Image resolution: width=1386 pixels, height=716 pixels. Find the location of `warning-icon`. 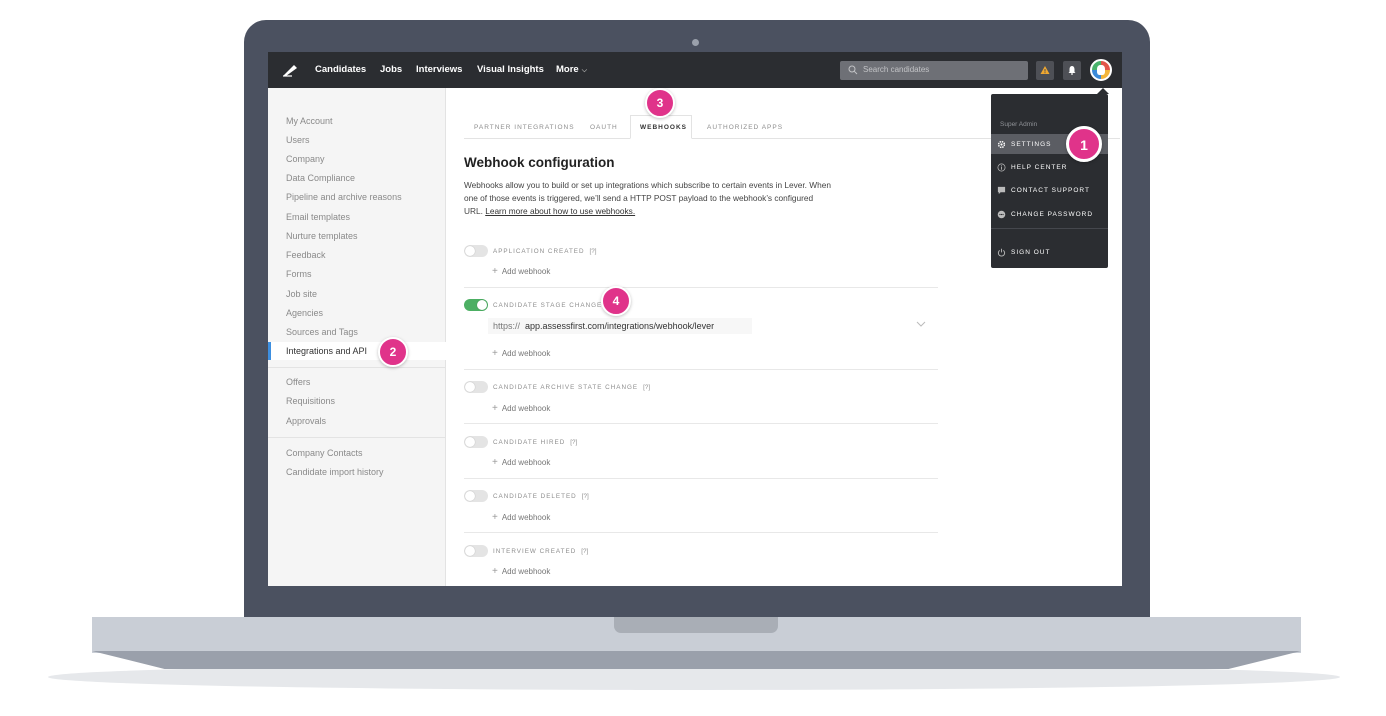

warning-icon is located at coordinates (1045, 70).